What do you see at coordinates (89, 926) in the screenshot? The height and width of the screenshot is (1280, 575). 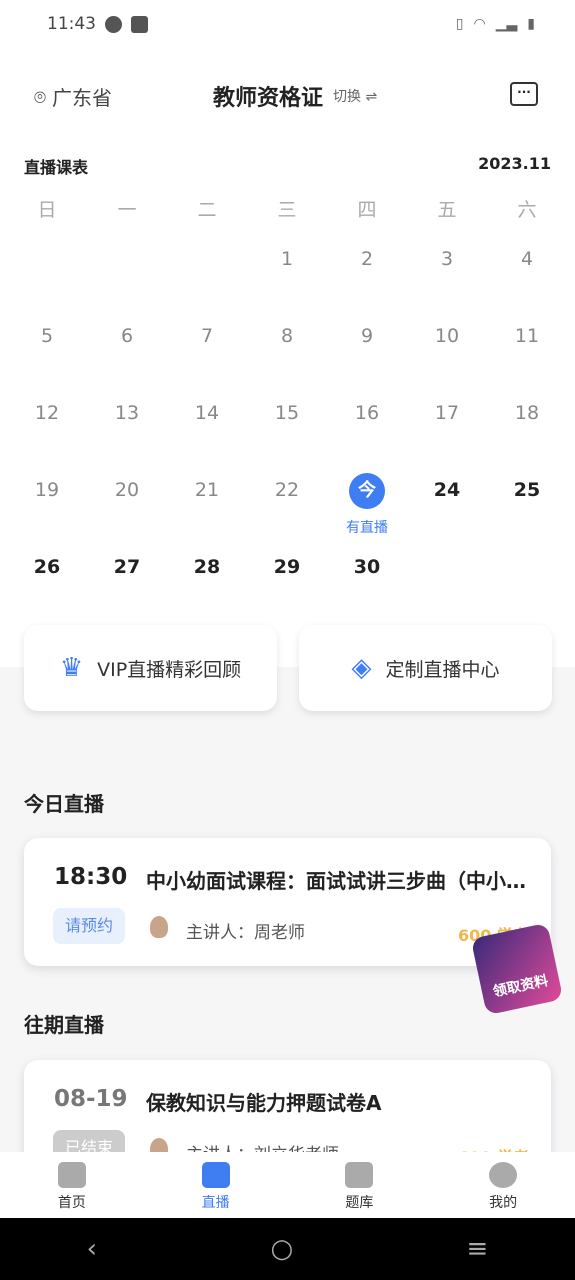 I see `reserve-button: 请预约` at bounding box center [89, 926].